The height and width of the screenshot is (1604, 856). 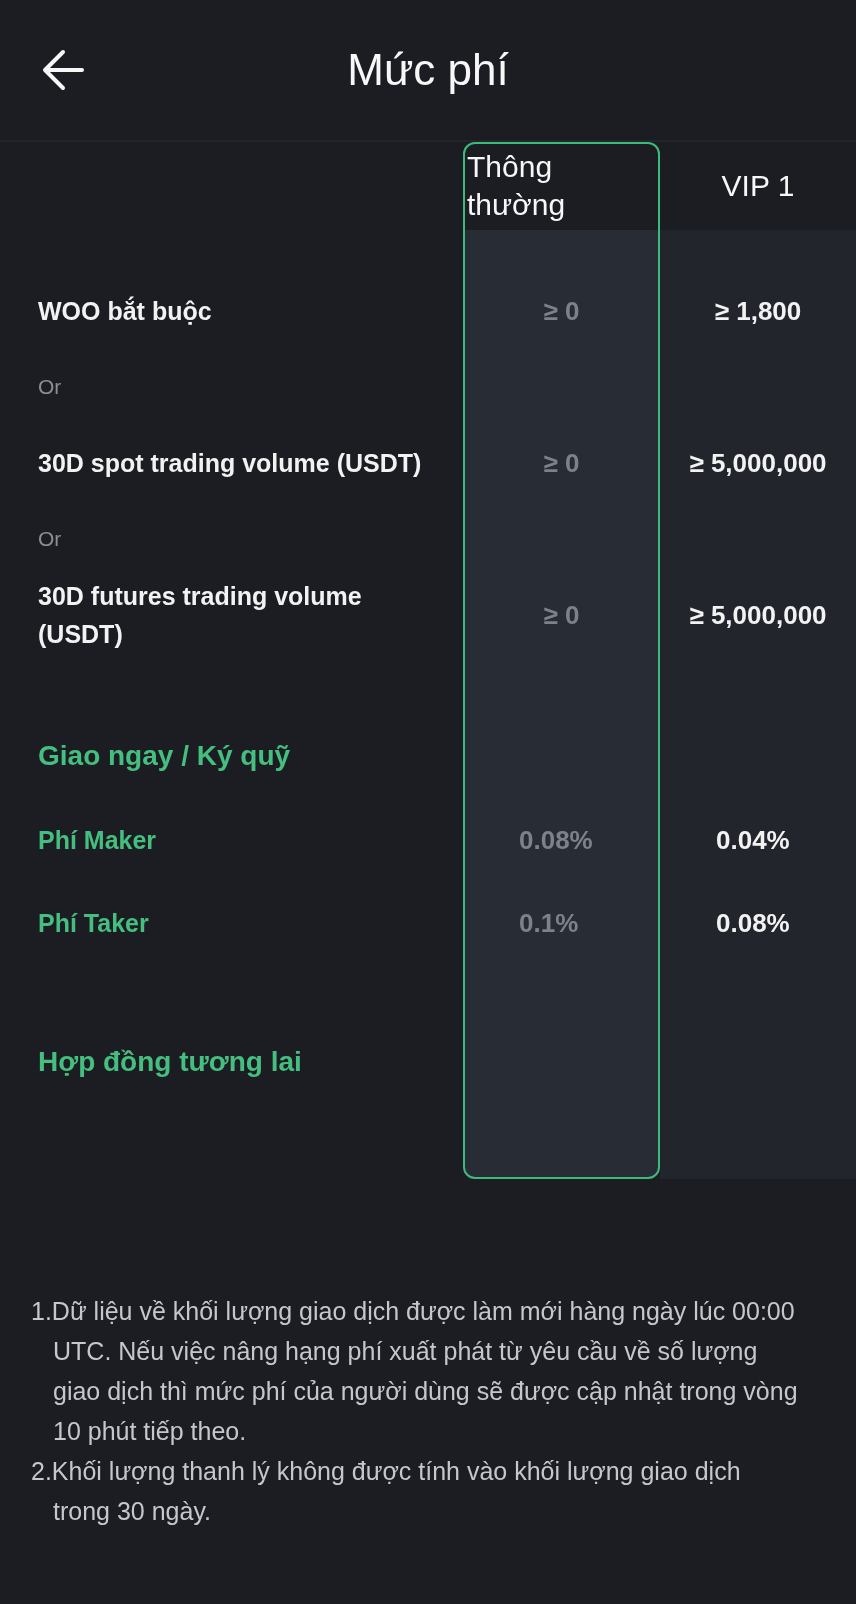 I want to click on back-button, so click(x=63, y=70).